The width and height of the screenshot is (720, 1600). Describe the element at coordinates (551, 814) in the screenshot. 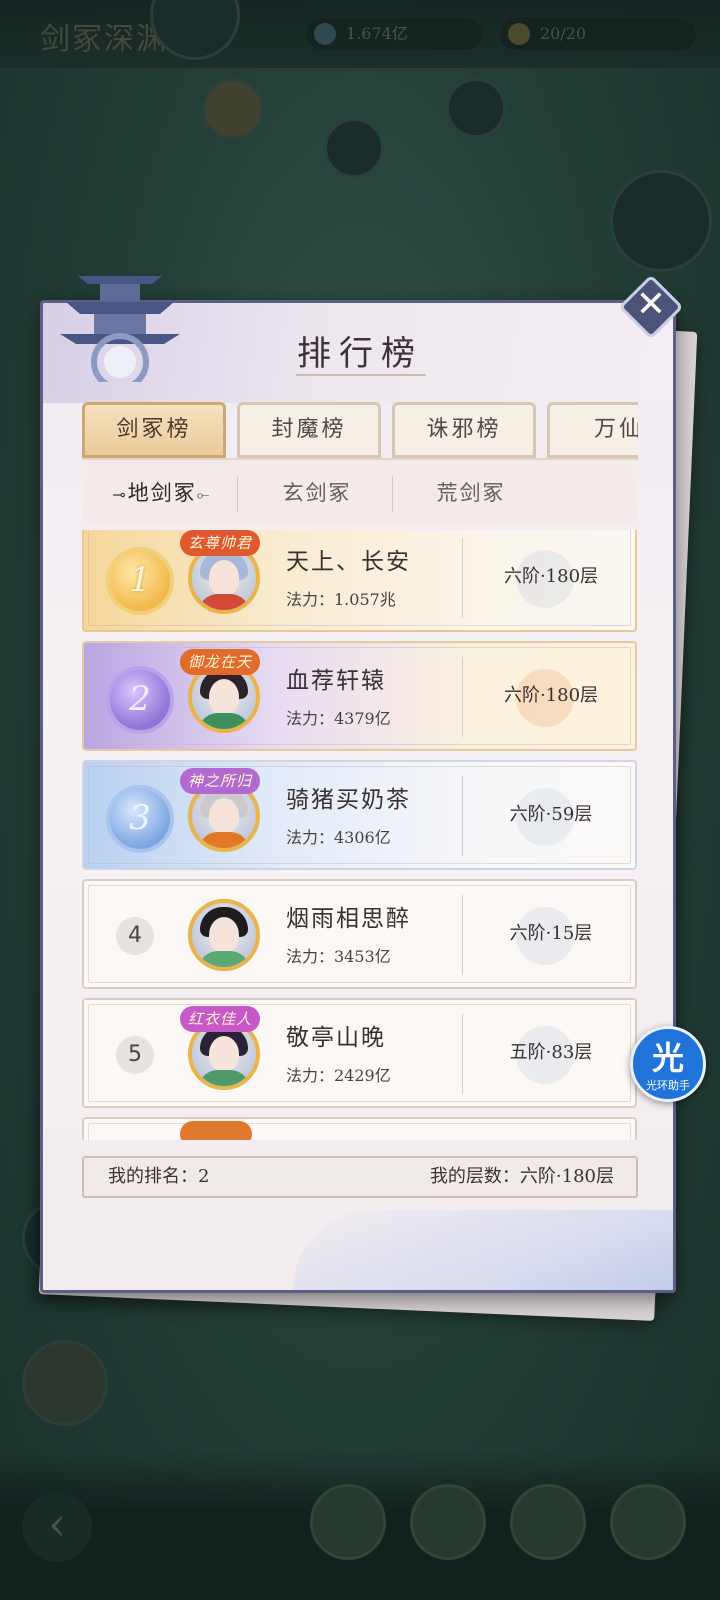

I see `player-floor: 六阶·59层` at that location.